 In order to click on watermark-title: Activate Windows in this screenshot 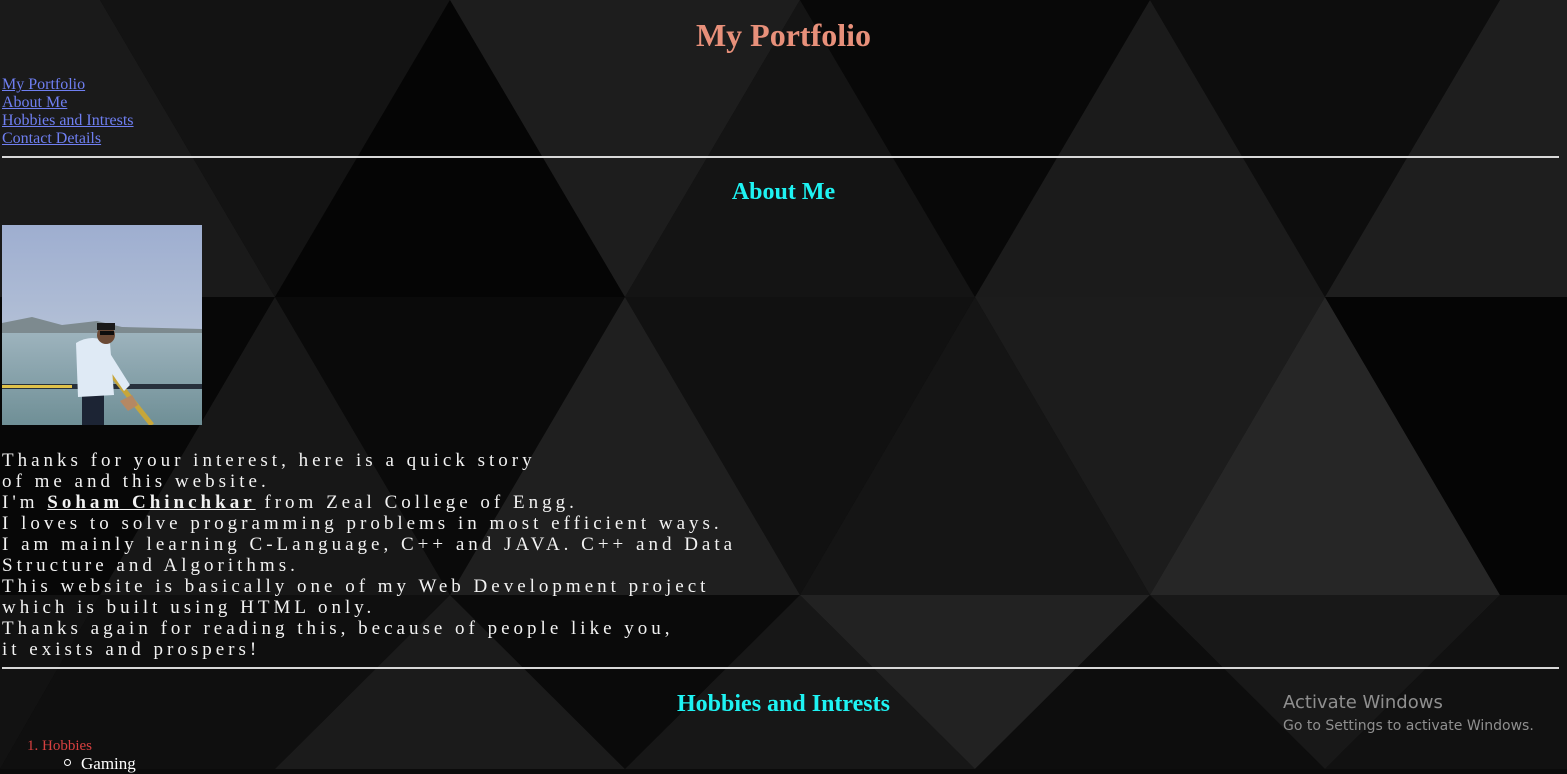, I will do `click(1363, 702)`.